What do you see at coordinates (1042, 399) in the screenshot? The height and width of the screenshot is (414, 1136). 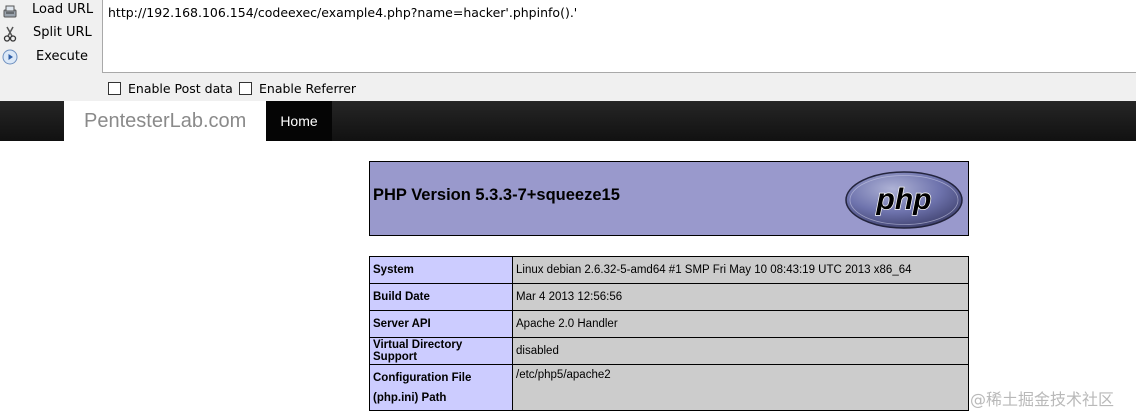 I see `watermark: @稀土掘金技术社区` at bounding box center [1042, 399].